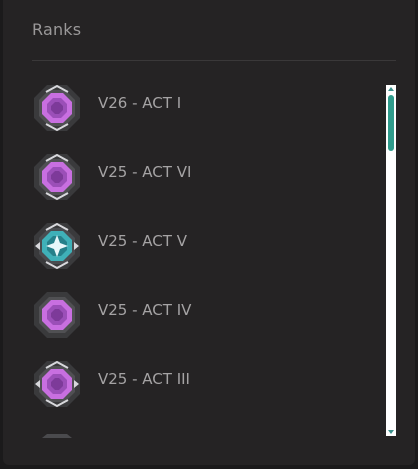 Image resolution: width=418 pixels, height=469 pixels. What do you see at coordinates (145, 172) in the screenshot?
I see `rank-label: V25 - ACT VI` at bounding box center [145, 172].